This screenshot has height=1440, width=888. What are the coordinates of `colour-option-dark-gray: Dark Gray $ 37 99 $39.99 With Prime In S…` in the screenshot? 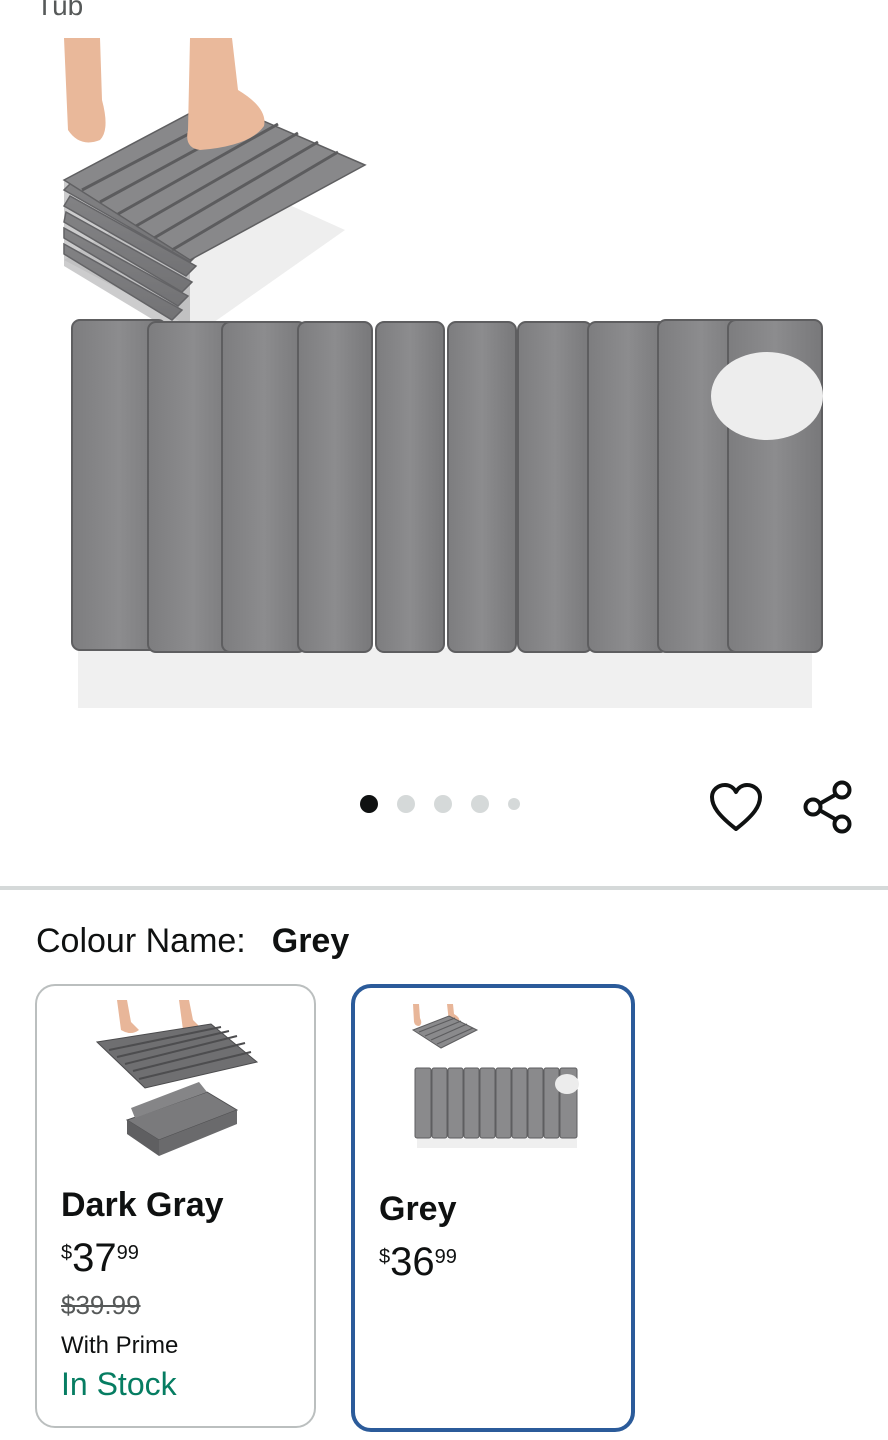 It's located at (175, 1206).